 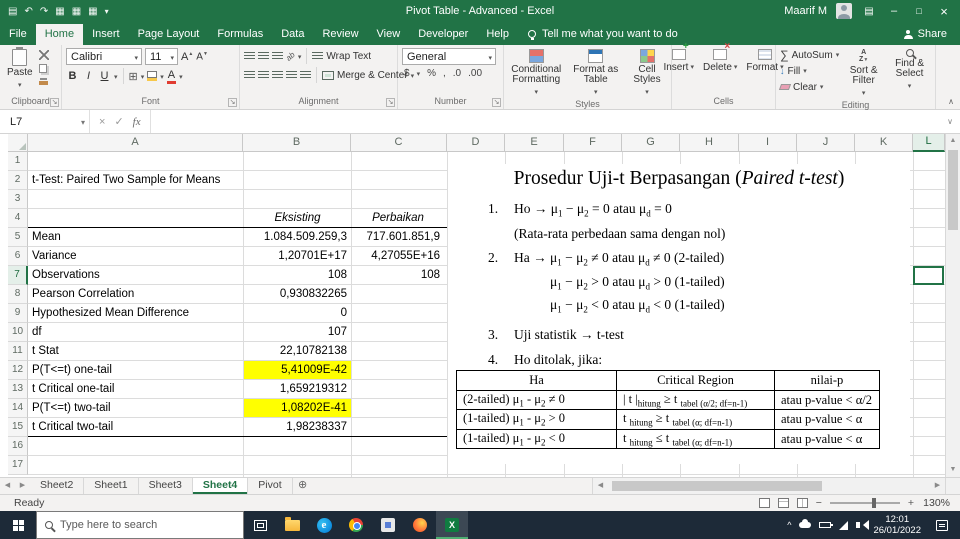 I want to click on col-header-e: E, so click(x=534, y=143).